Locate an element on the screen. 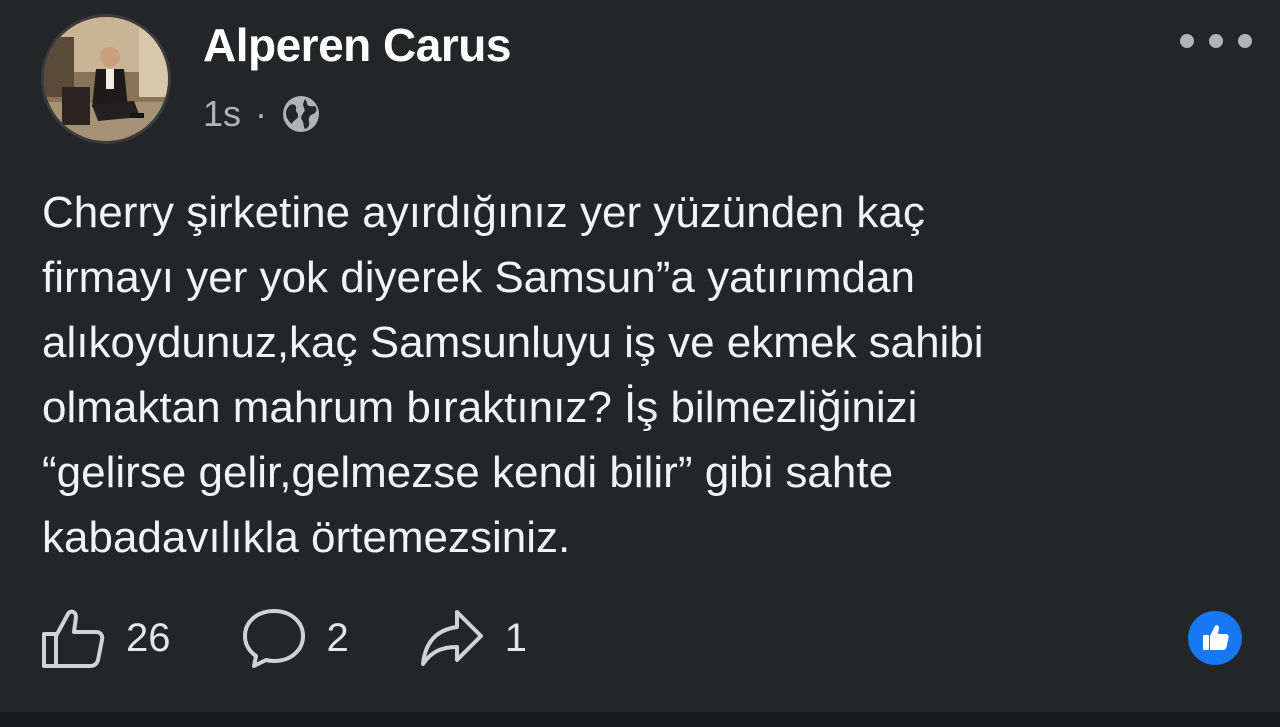 The width and height of the screenshot is (1280, 727). share-icon is located at coordinates (451, 638).